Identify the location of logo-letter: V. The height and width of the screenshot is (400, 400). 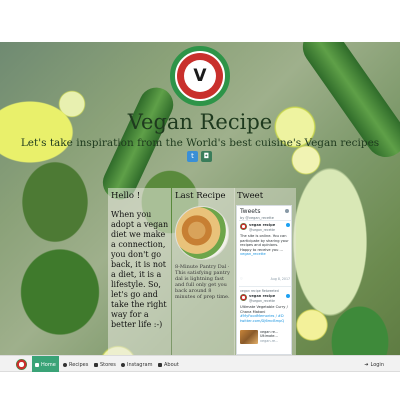
(200, 75).